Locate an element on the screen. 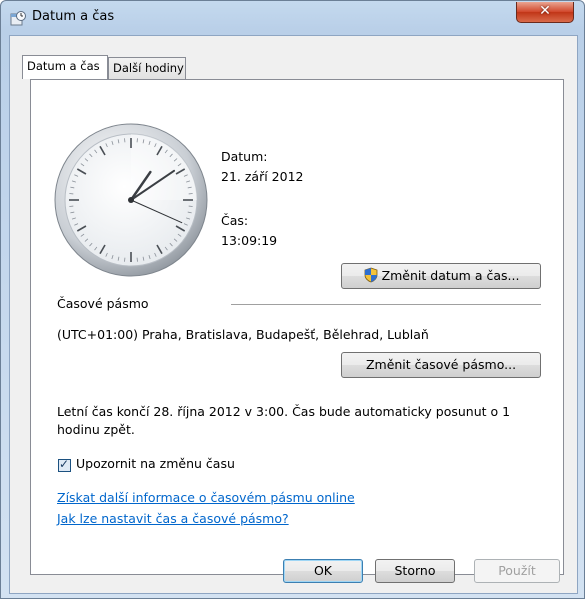 Image resolution: width=585 pixels, height=599 pixels. close-icon: ✕ is located at coordinates (545, 11).